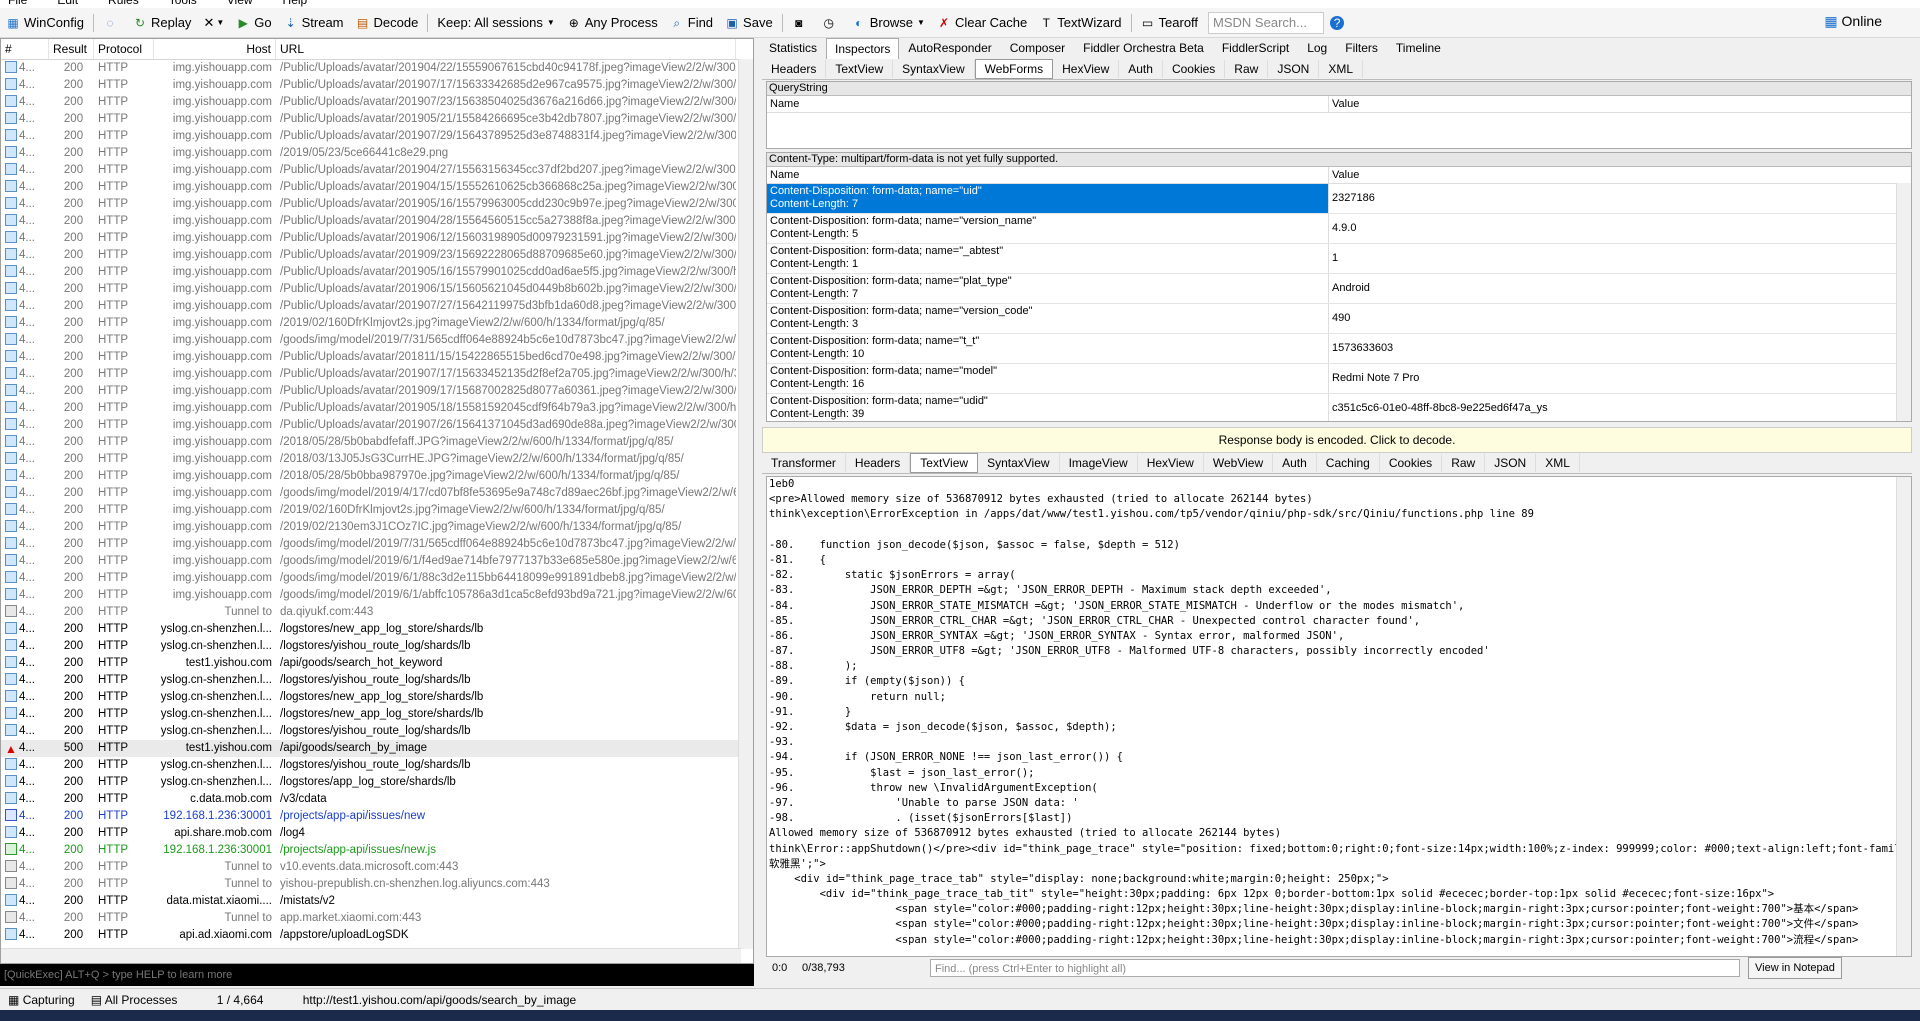 The height and width of the screenshot is (1021, 1920). What do you see at coordinates (387, 23) in the screenshot?
I see `decode-button: ▤ Decode` at bounding box center [387, 23].